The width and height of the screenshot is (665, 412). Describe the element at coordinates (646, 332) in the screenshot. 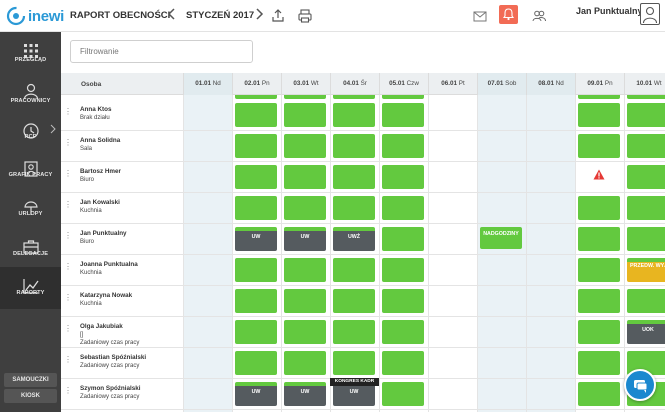

I see `absence-cell: UOK` at that location.